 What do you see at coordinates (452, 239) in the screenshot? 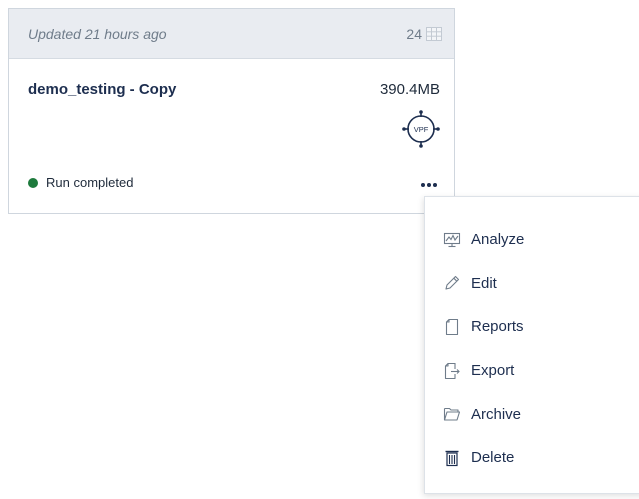
I see `analyze-icon` at bounding box center [452, 239].